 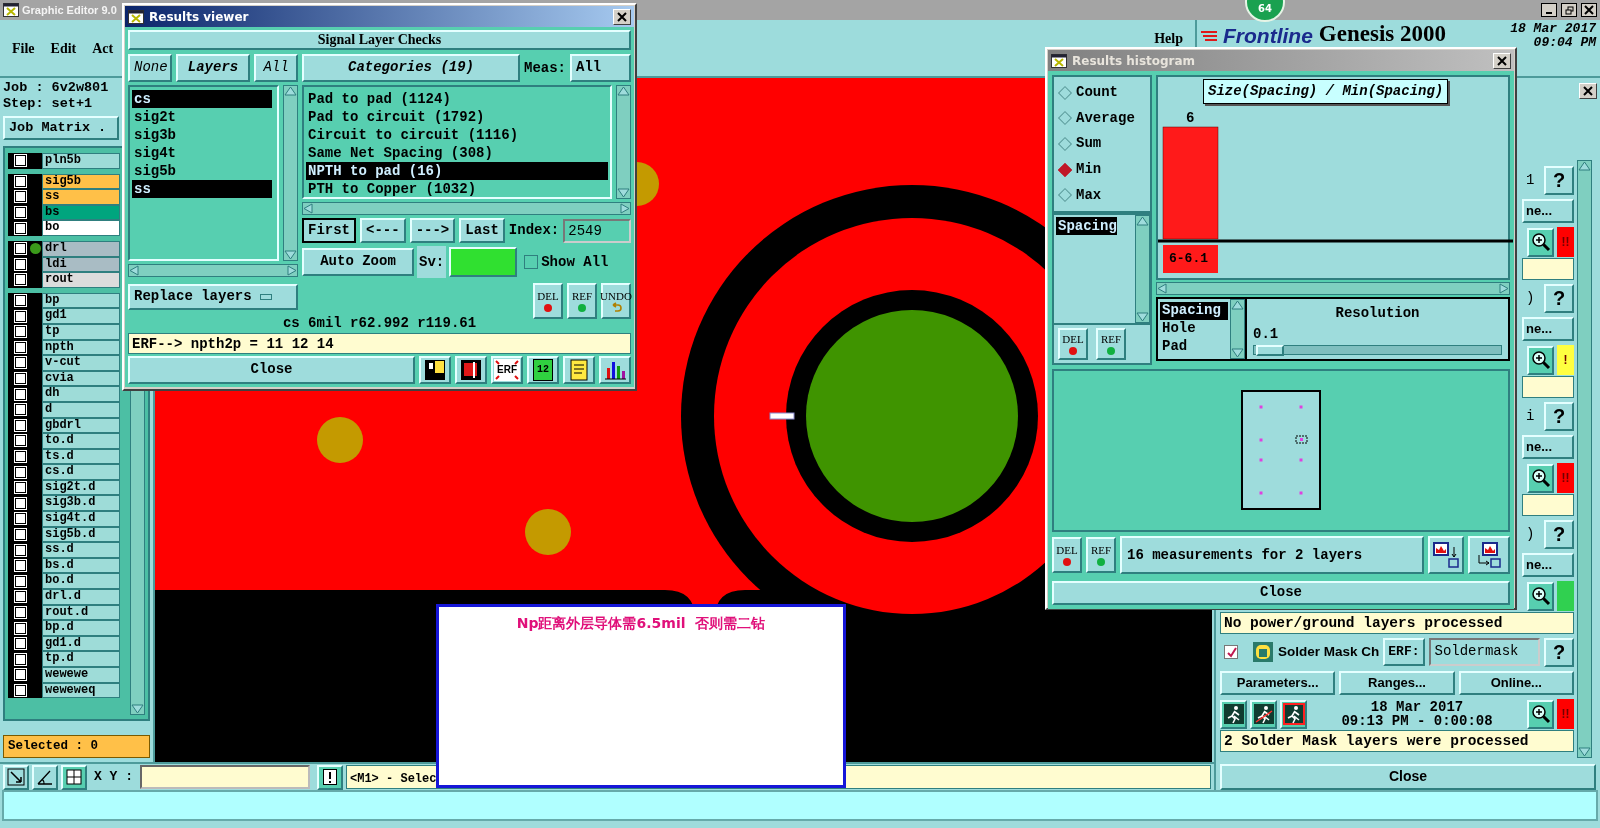 I want to click on layer-name: v-cut, so click(x=81, y=363).